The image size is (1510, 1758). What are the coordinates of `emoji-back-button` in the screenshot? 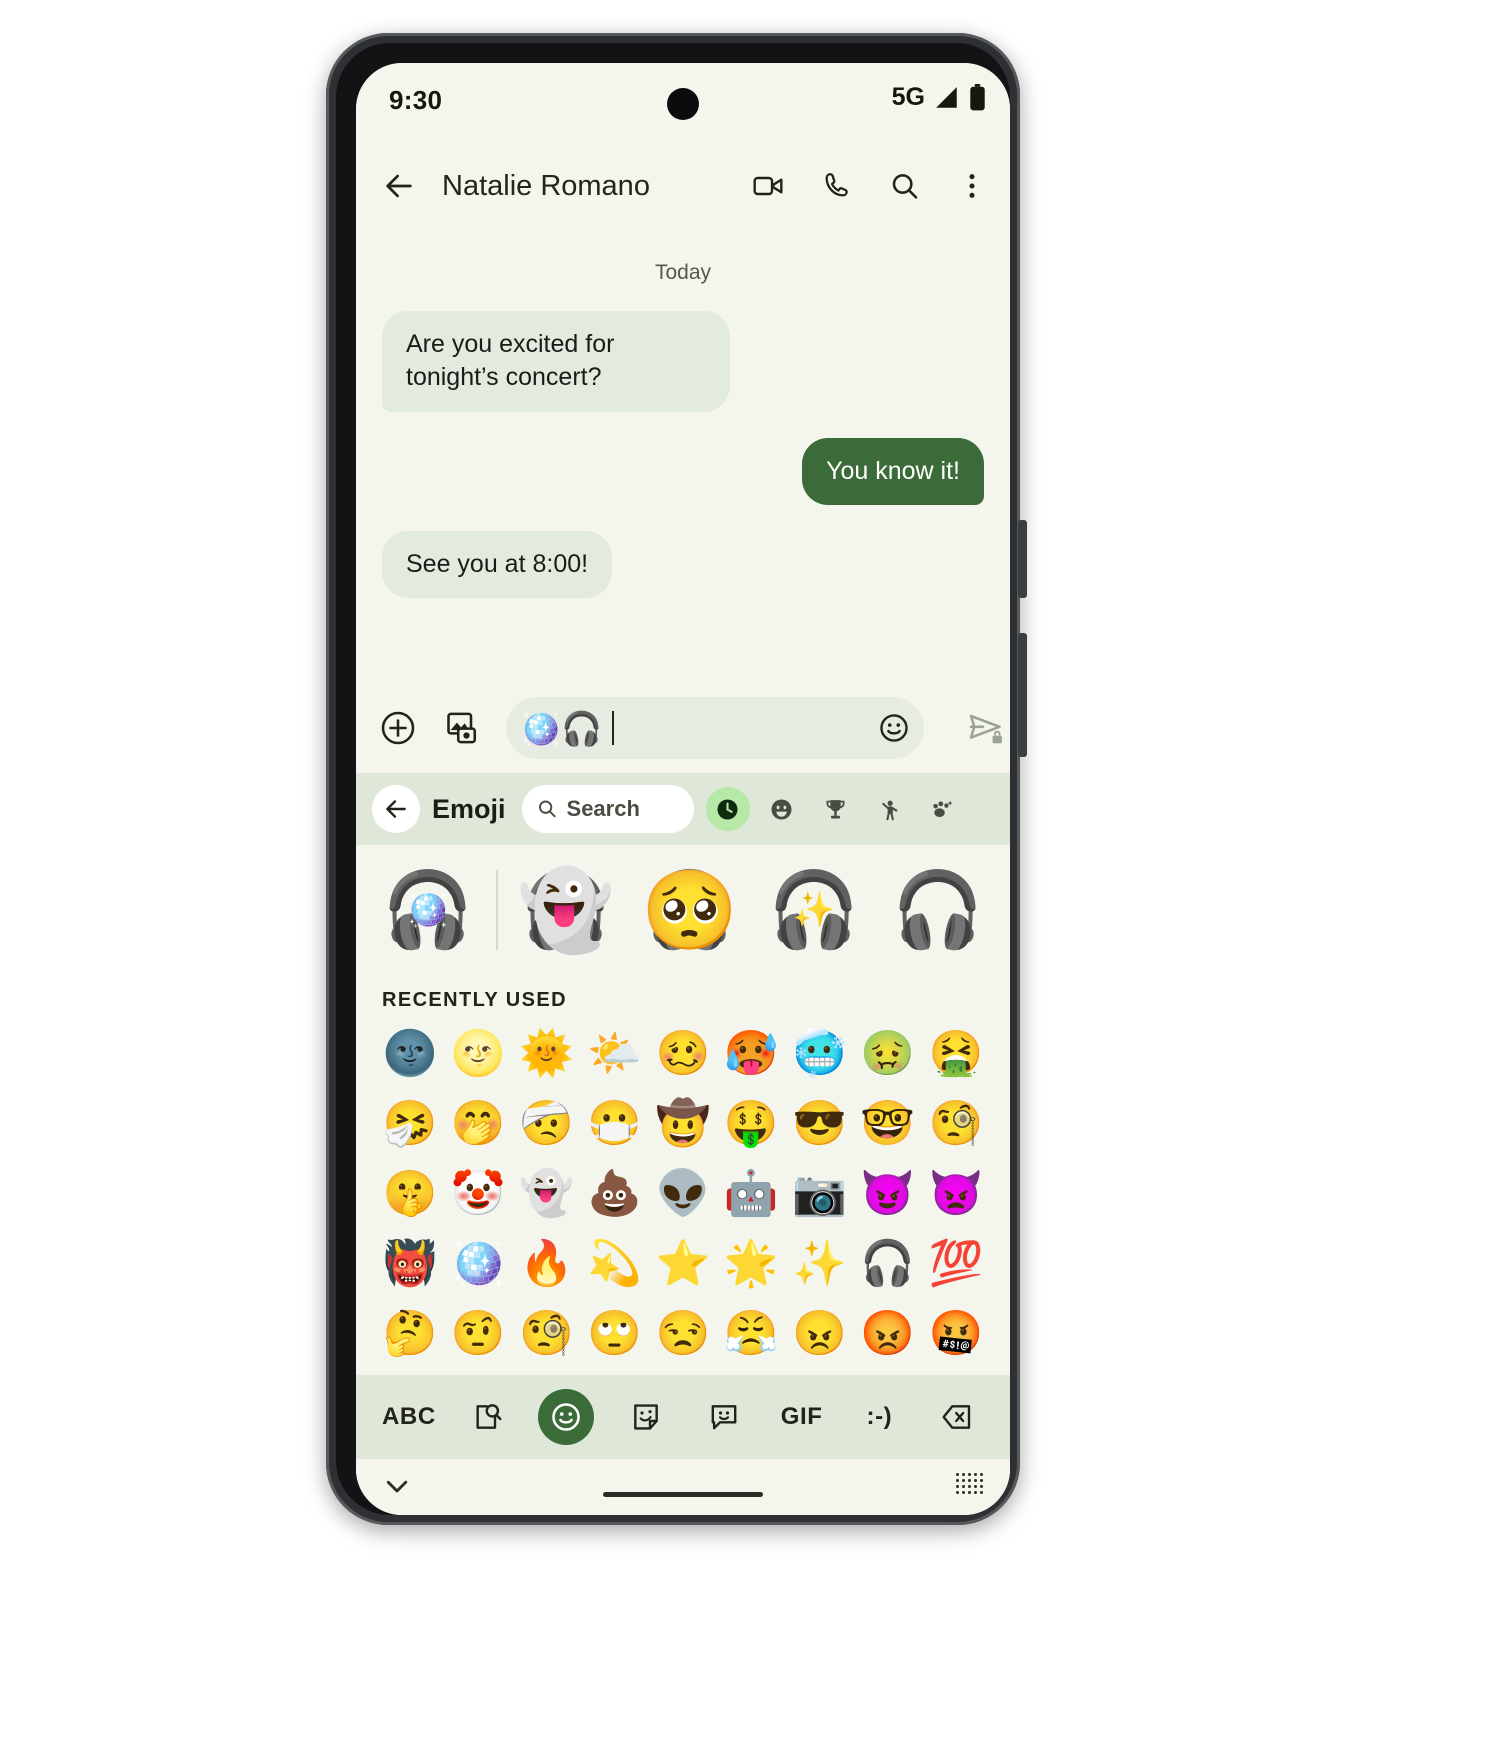 It's located at (396, 809).